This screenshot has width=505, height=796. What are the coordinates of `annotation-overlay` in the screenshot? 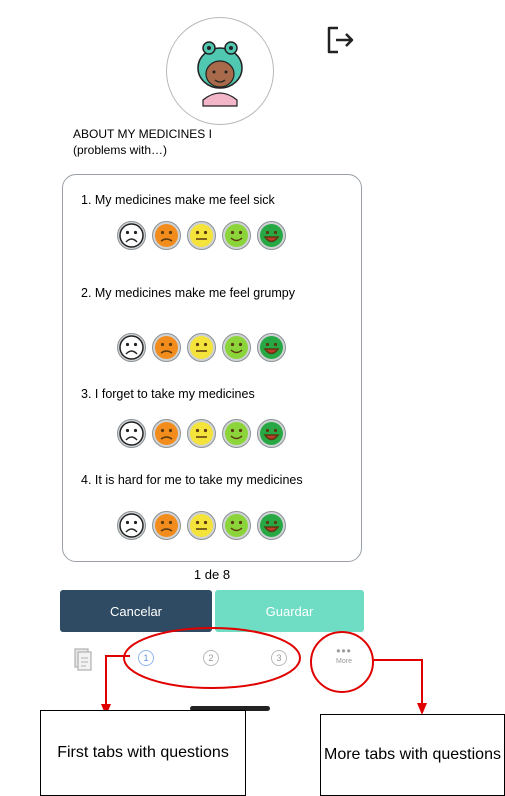 It's located at (264, 671).